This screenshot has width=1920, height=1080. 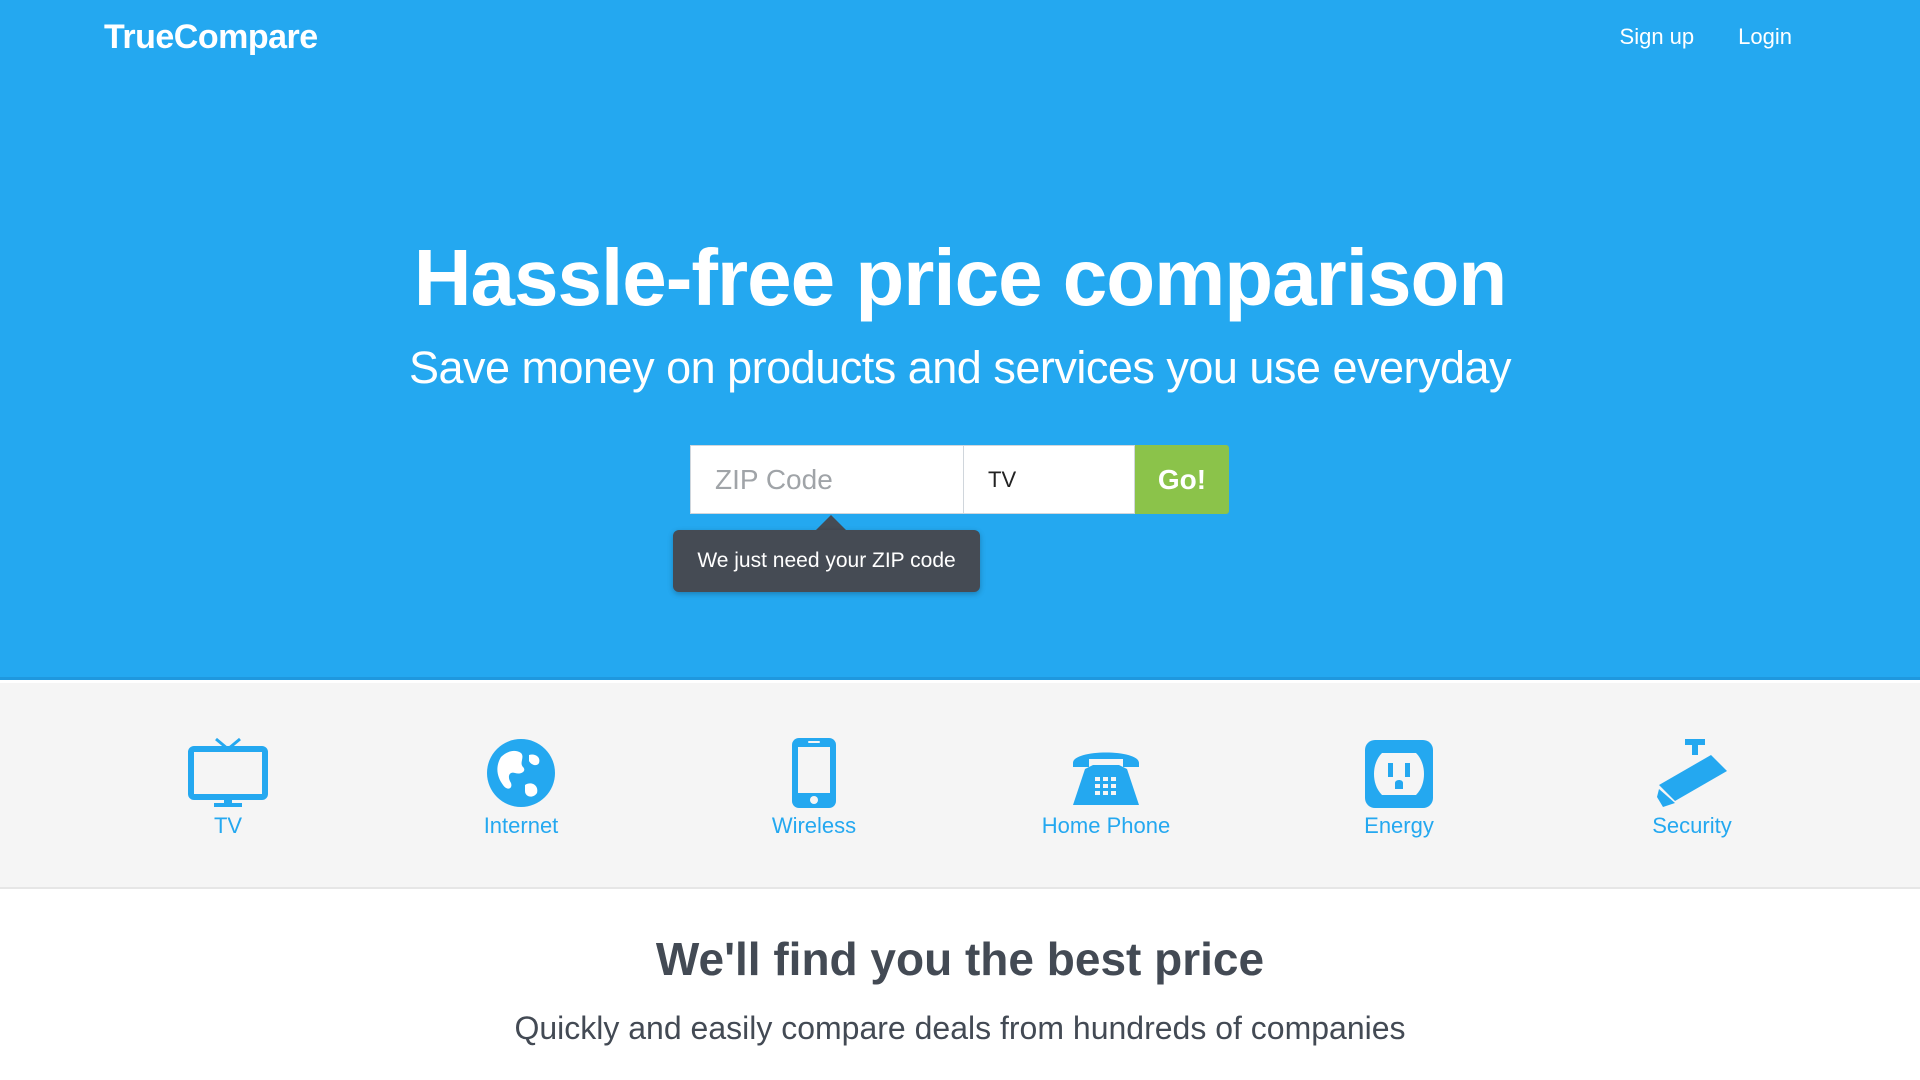 What do you see at coordinates (814, 771) in the screenshot?
I see `smartphone-icon` at bounding box center [814, 771].